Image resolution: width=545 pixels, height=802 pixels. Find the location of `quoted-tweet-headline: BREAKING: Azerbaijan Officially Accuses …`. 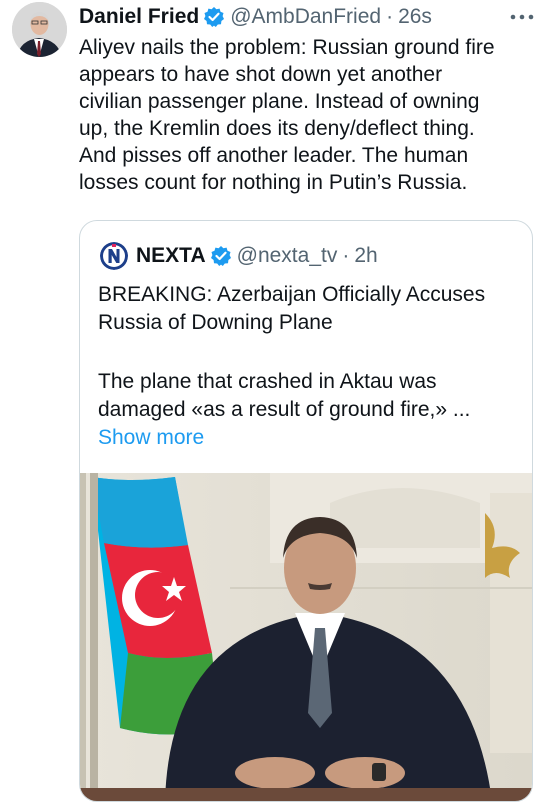

quoted-tweet-headline: BREAKING: Azerbaijan Officially Accuses … is located at coordinates (292, 308).